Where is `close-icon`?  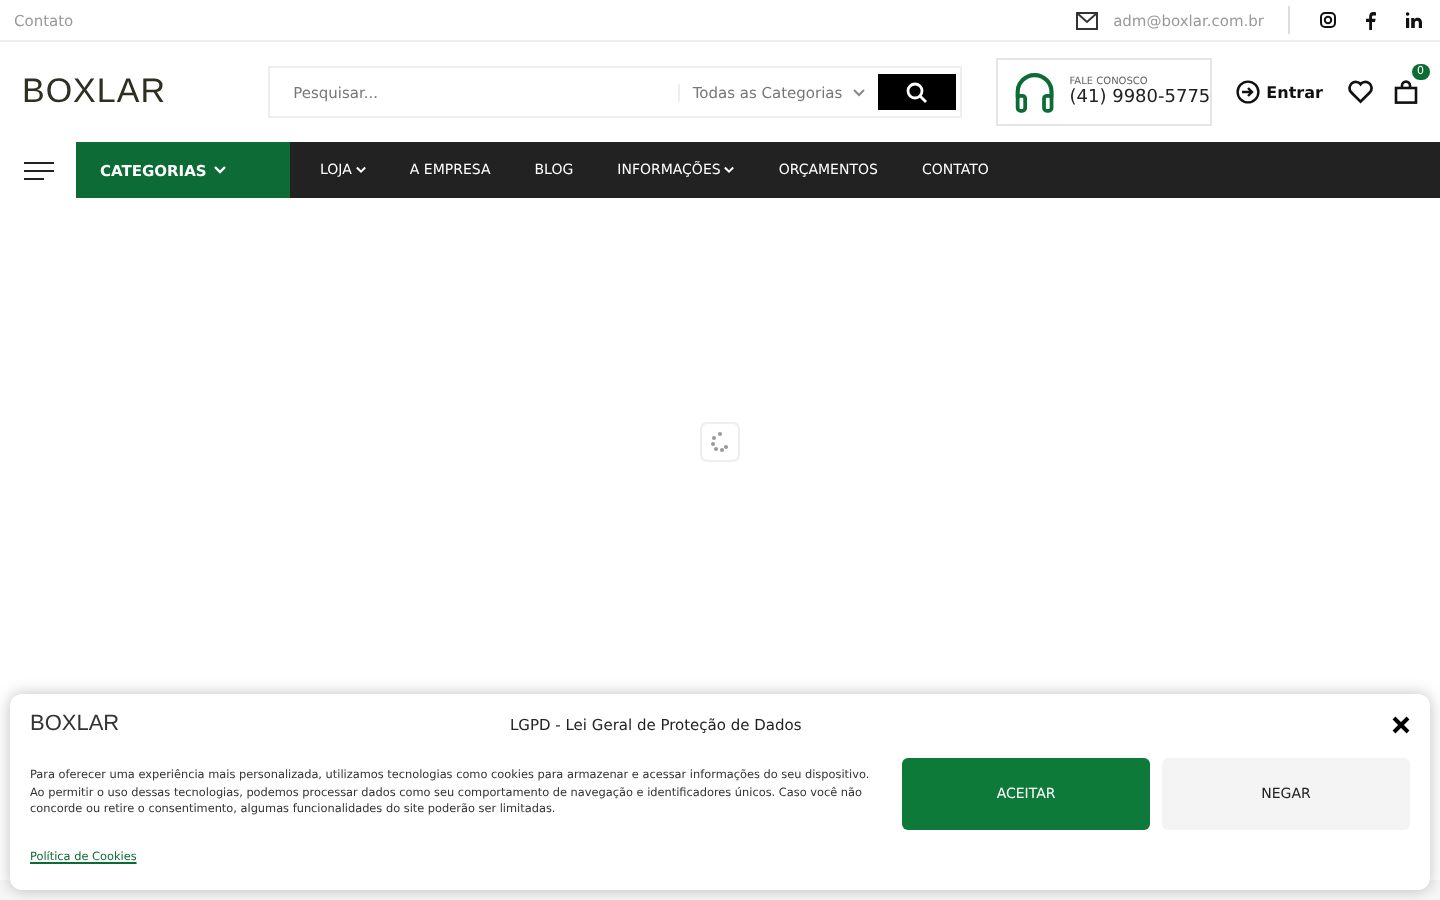
close-icon is located at coordinates (1401, 724).